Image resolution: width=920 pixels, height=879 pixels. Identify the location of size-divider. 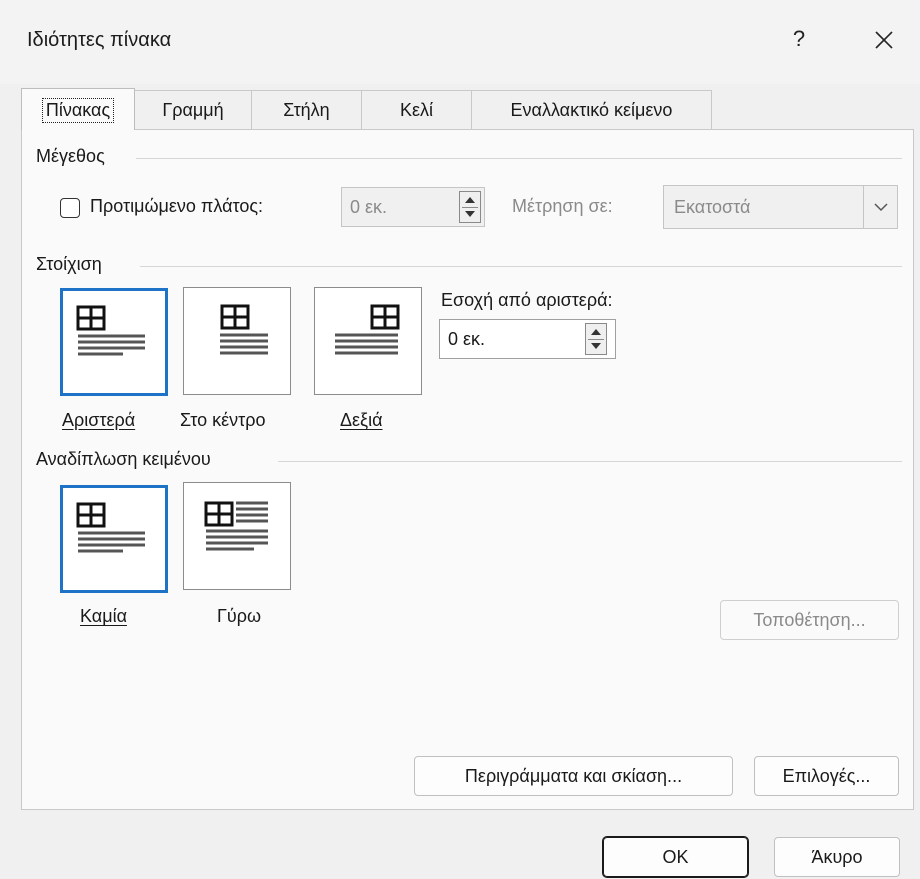
(519, 158).